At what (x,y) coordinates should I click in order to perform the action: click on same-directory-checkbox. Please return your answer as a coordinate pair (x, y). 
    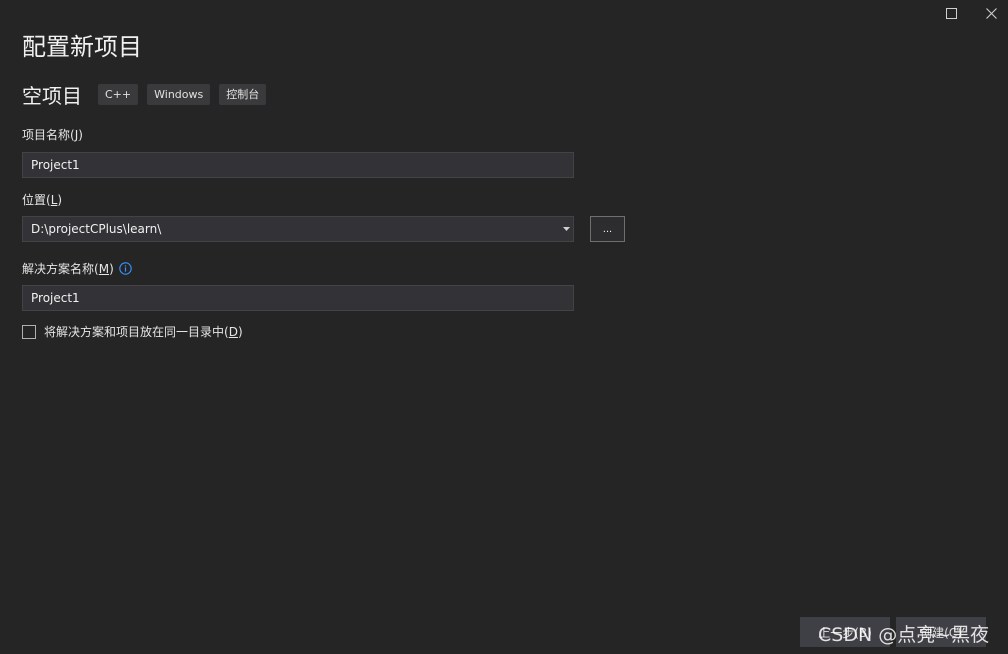
    Looking at the image, I should click on (29, 331).